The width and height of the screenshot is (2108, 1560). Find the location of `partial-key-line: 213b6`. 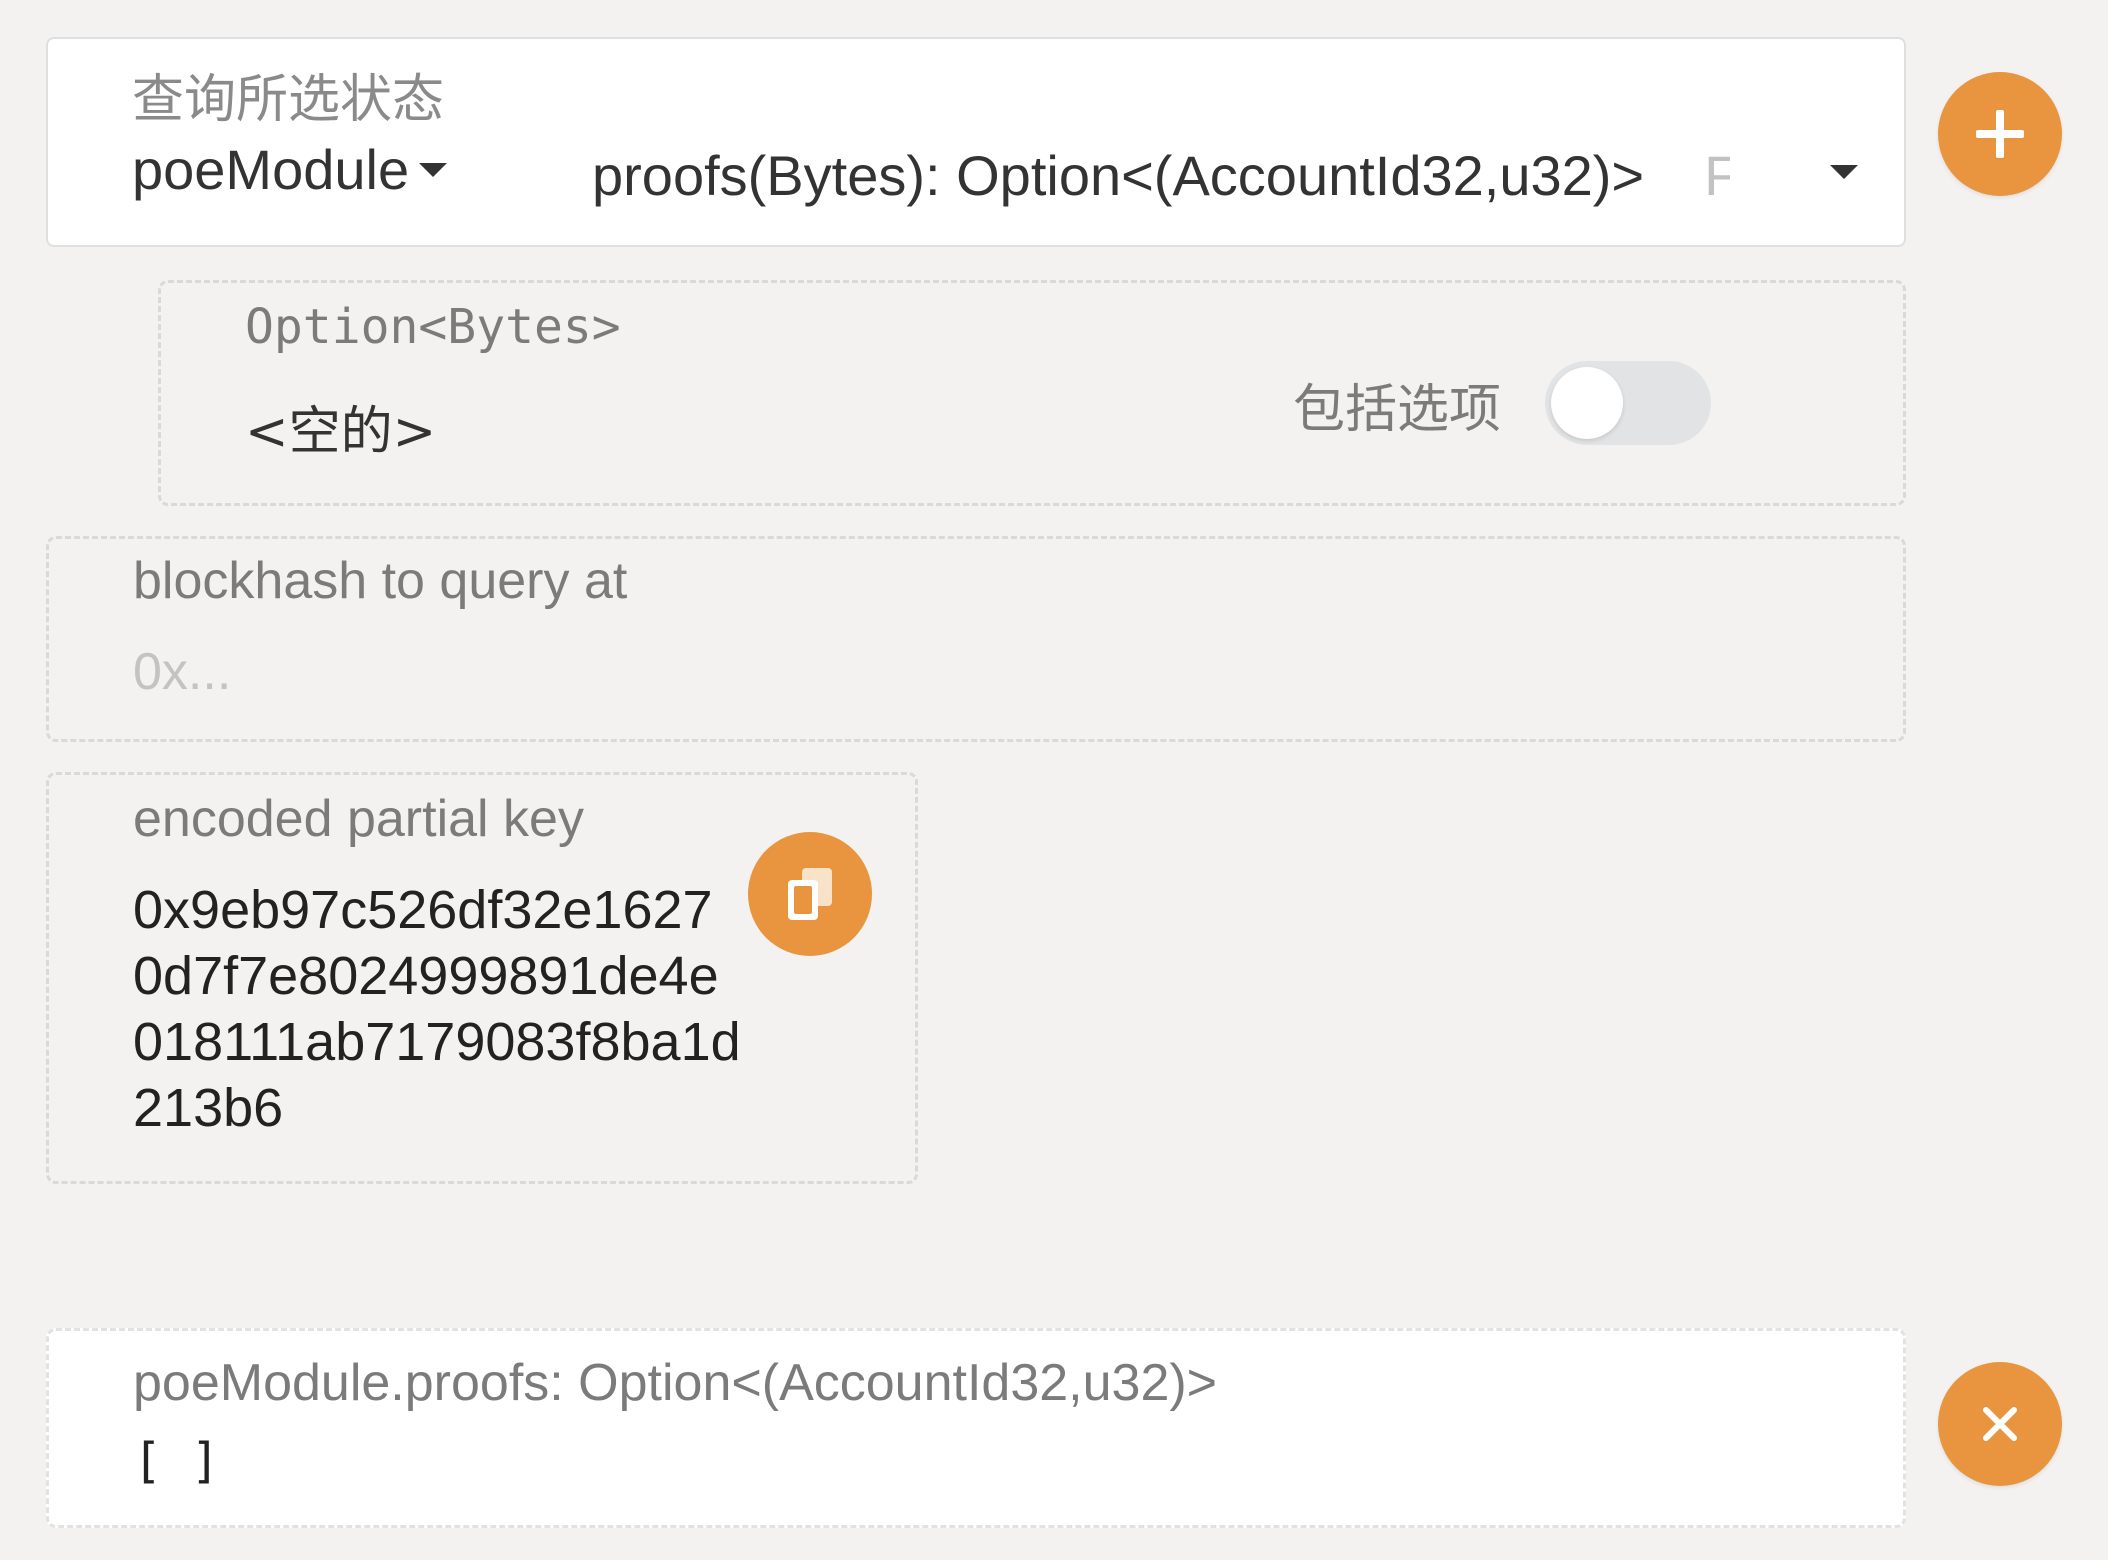

partial-key-line: 213b6 is located at coordinates (208, 1108).